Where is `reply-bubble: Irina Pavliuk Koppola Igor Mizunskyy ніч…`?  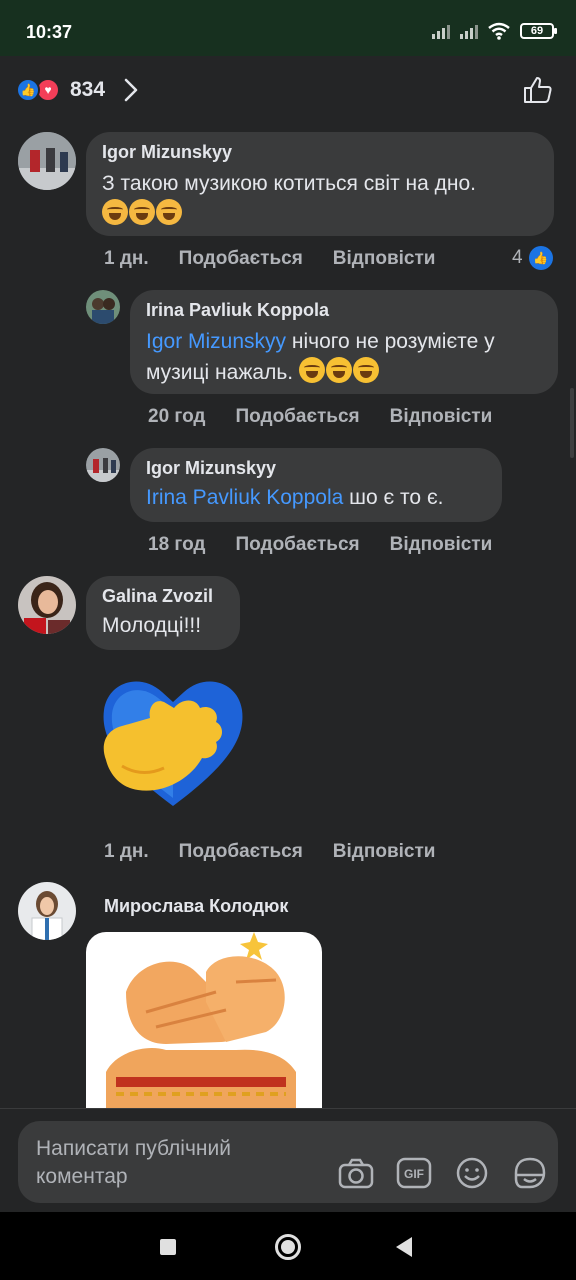 reply-bubble: Irina Pavliuk Koppola Igor Mizunskyy ніч… is located at coordinates (344, 342).